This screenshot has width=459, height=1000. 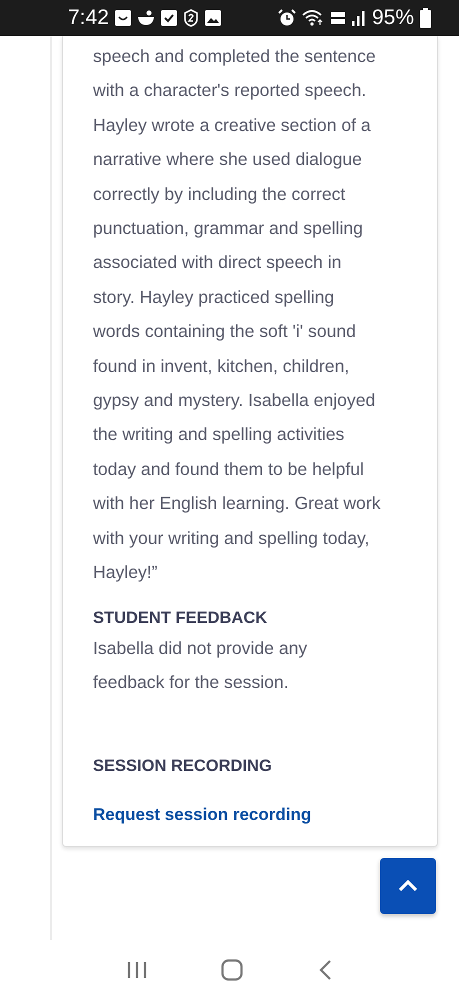 What do you see at coordinates (212, 18) in the screenshot?
I see `image-icon` at bounding box center [212, 18].